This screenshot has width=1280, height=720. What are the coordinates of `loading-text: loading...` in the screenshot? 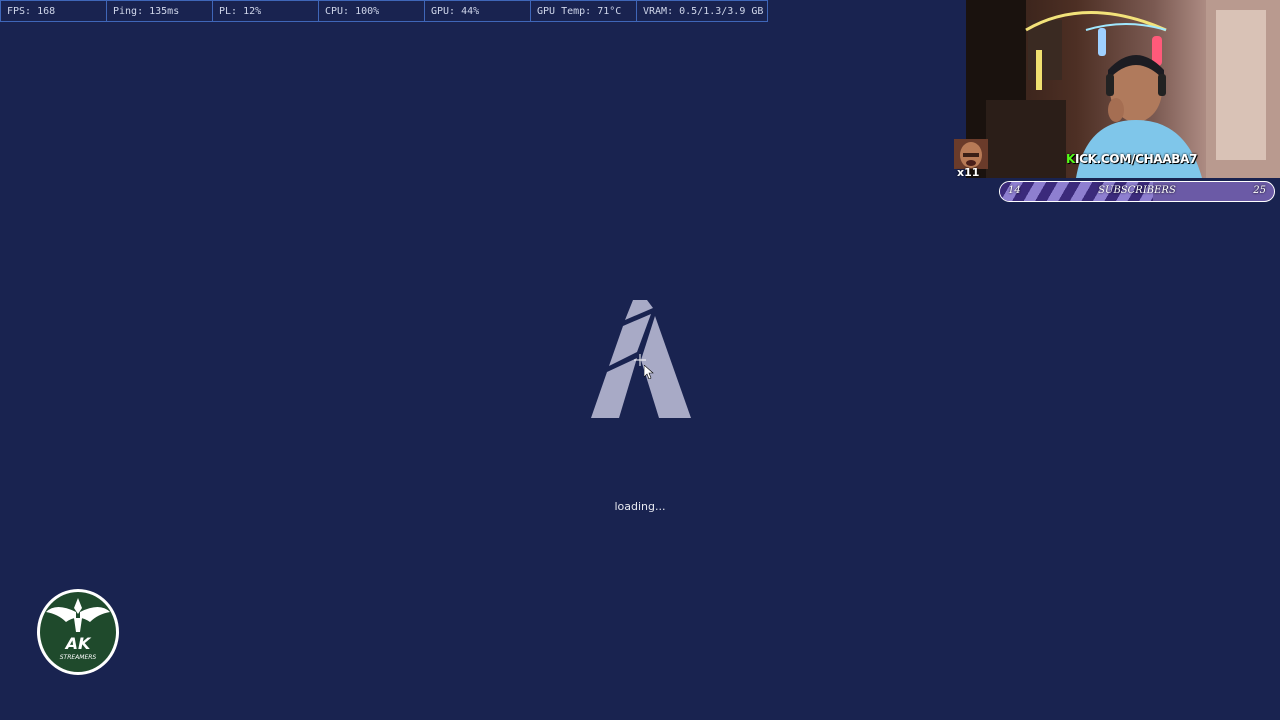 It's located at (640, 506).